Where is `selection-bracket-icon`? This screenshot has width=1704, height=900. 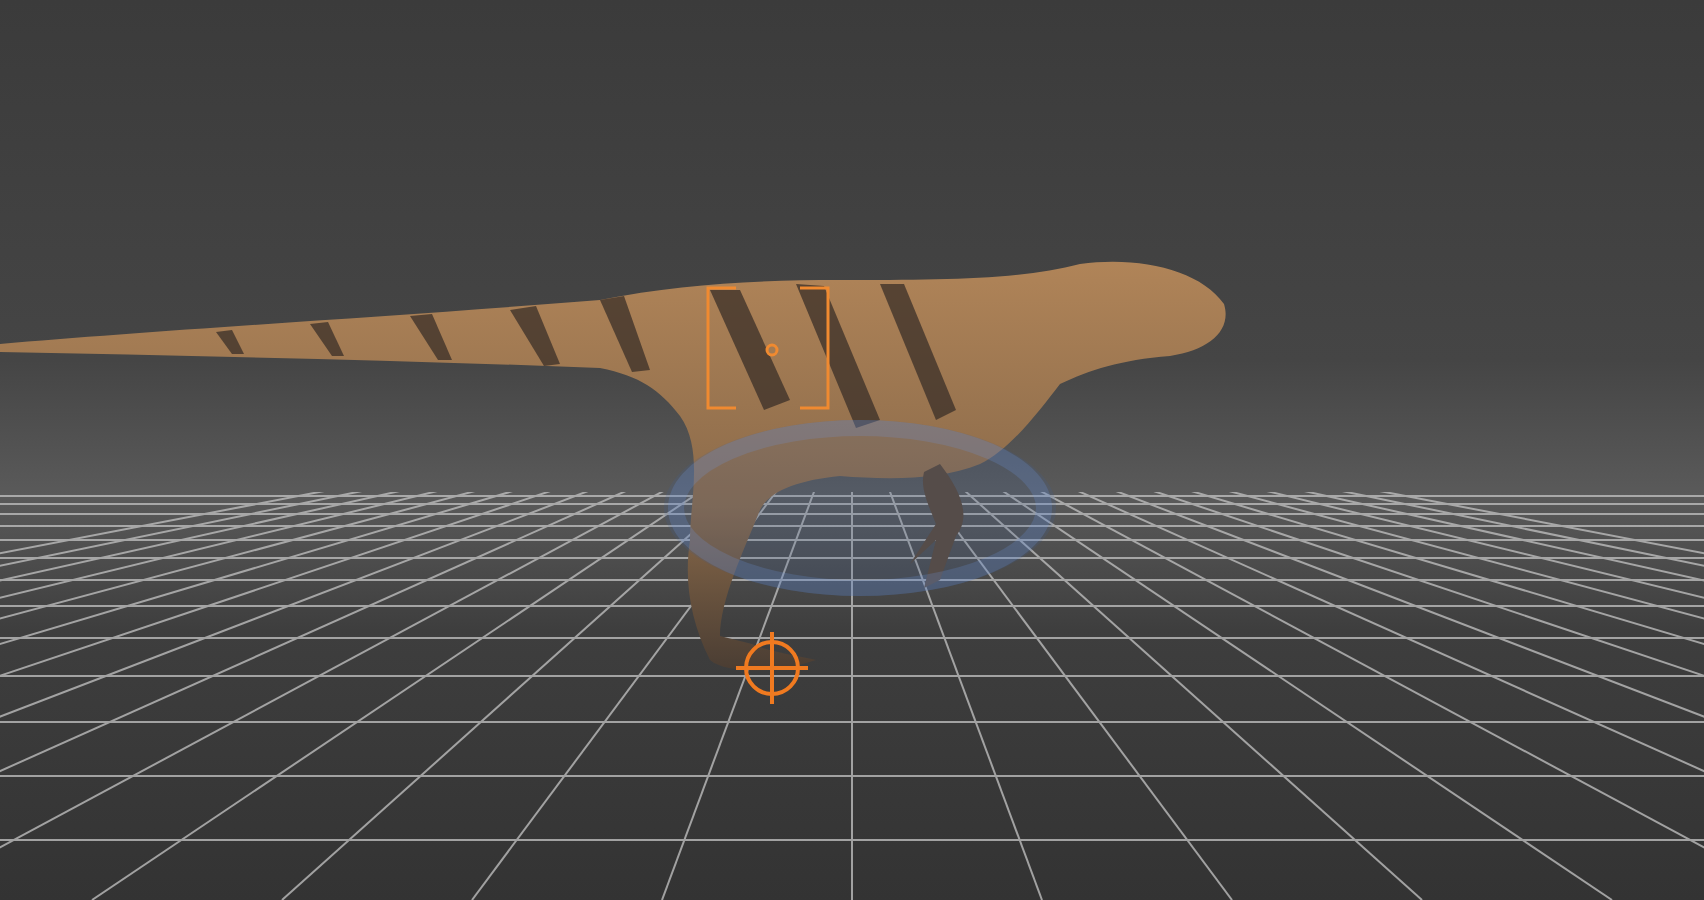
selection-bracket-icon is located at coordinates (768, 348).